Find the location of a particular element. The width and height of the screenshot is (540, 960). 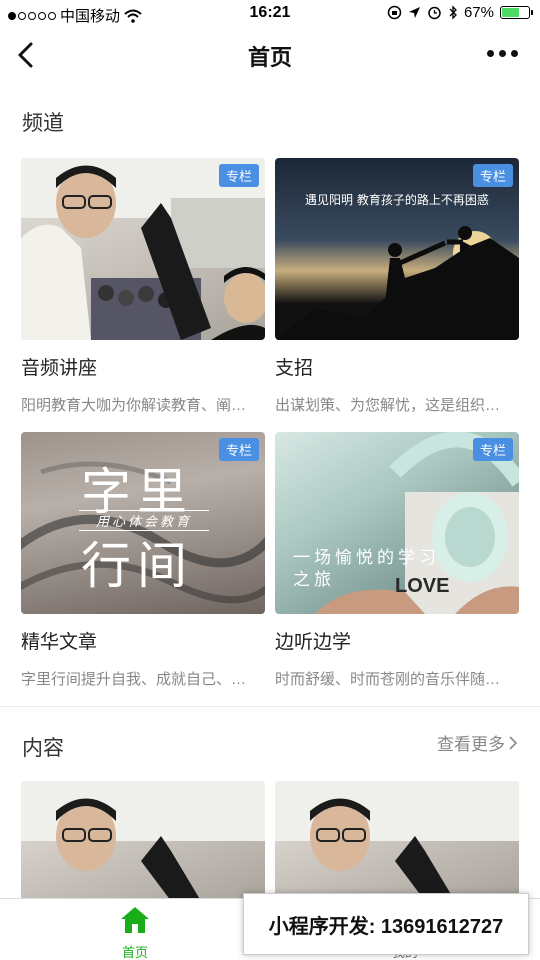

view-more-label: 查看更多 is located at coordinates (471, 744).